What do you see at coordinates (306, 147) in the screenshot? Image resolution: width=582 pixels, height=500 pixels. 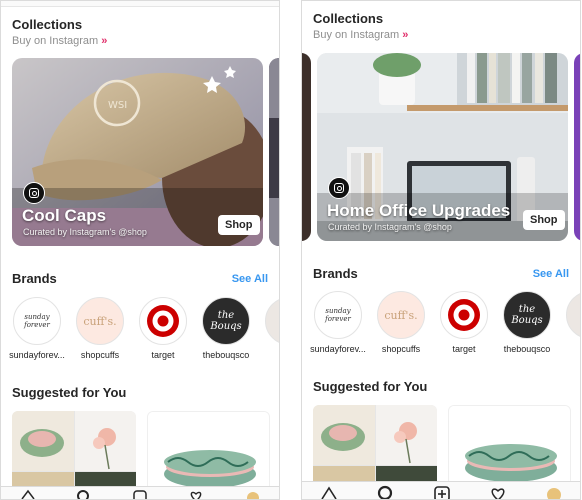 I see `previous-collection-card-peek` at bounding box center [306, 147].